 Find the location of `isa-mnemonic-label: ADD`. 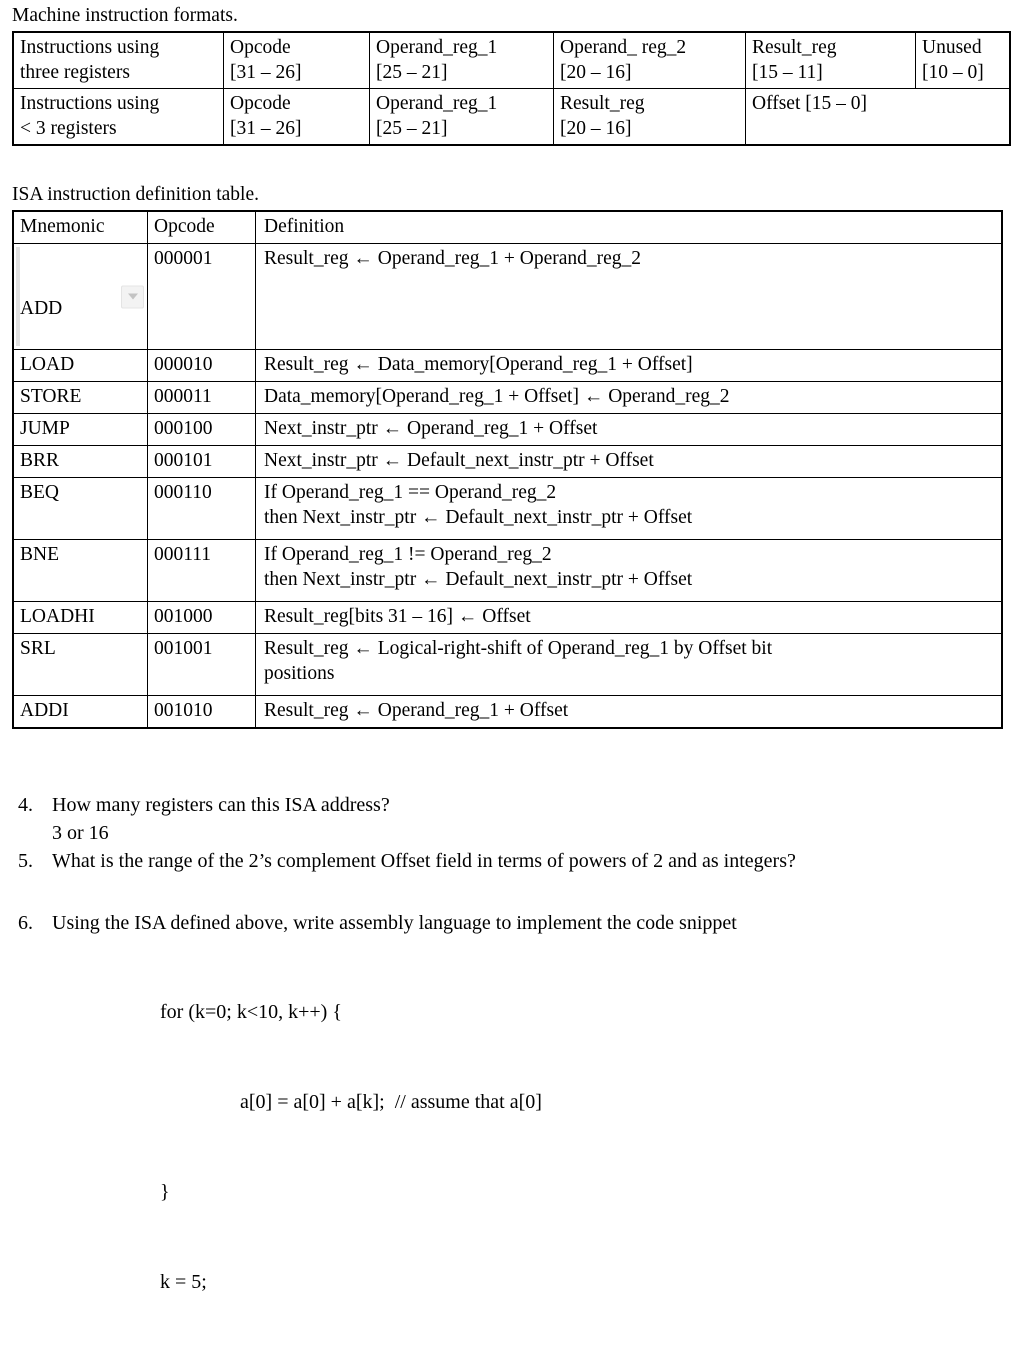

isa-mnemonic-label: ADD is located at coordinates (41, 308).